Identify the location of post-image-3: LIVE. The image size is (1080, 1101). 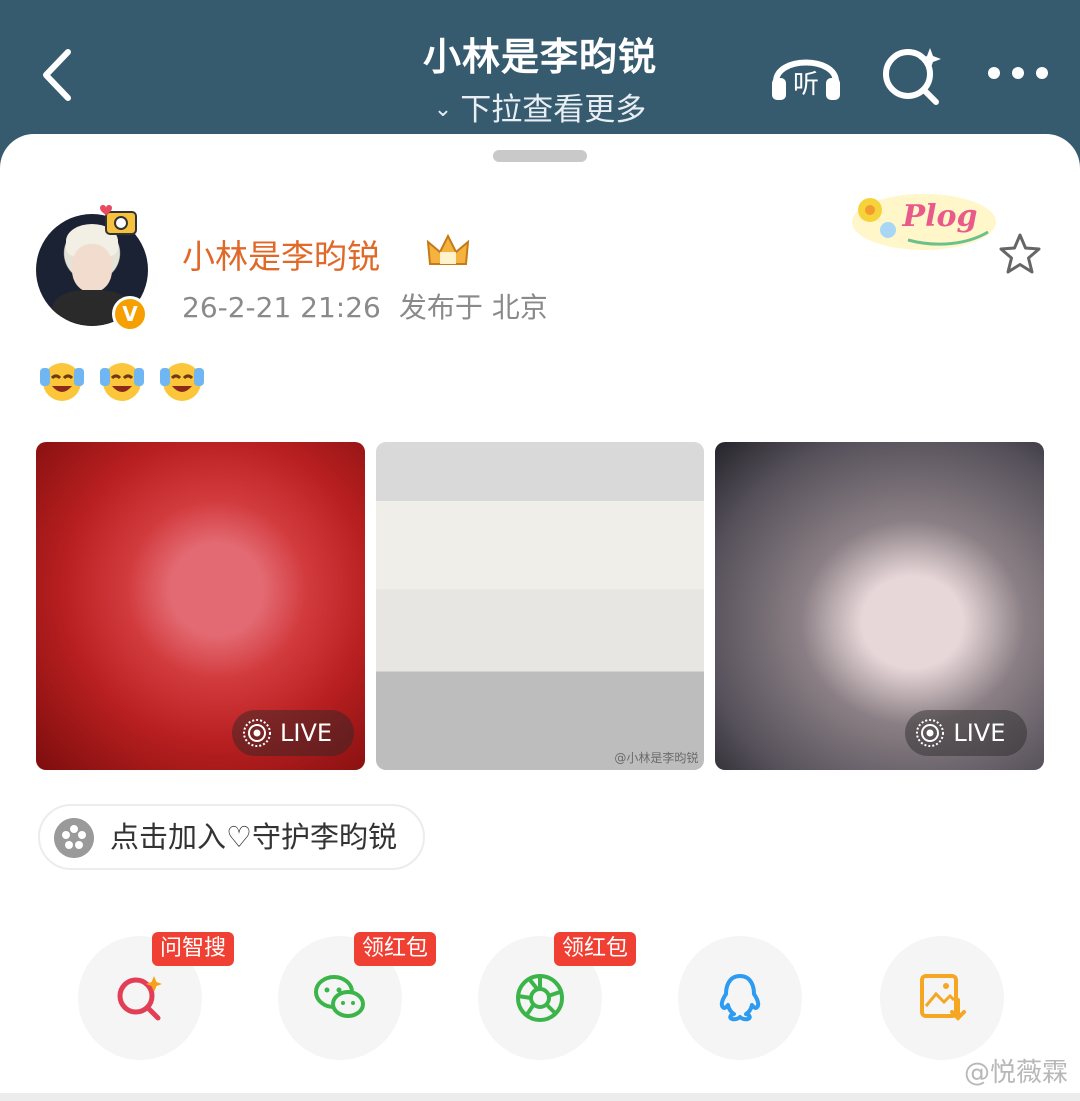
(880, 606).